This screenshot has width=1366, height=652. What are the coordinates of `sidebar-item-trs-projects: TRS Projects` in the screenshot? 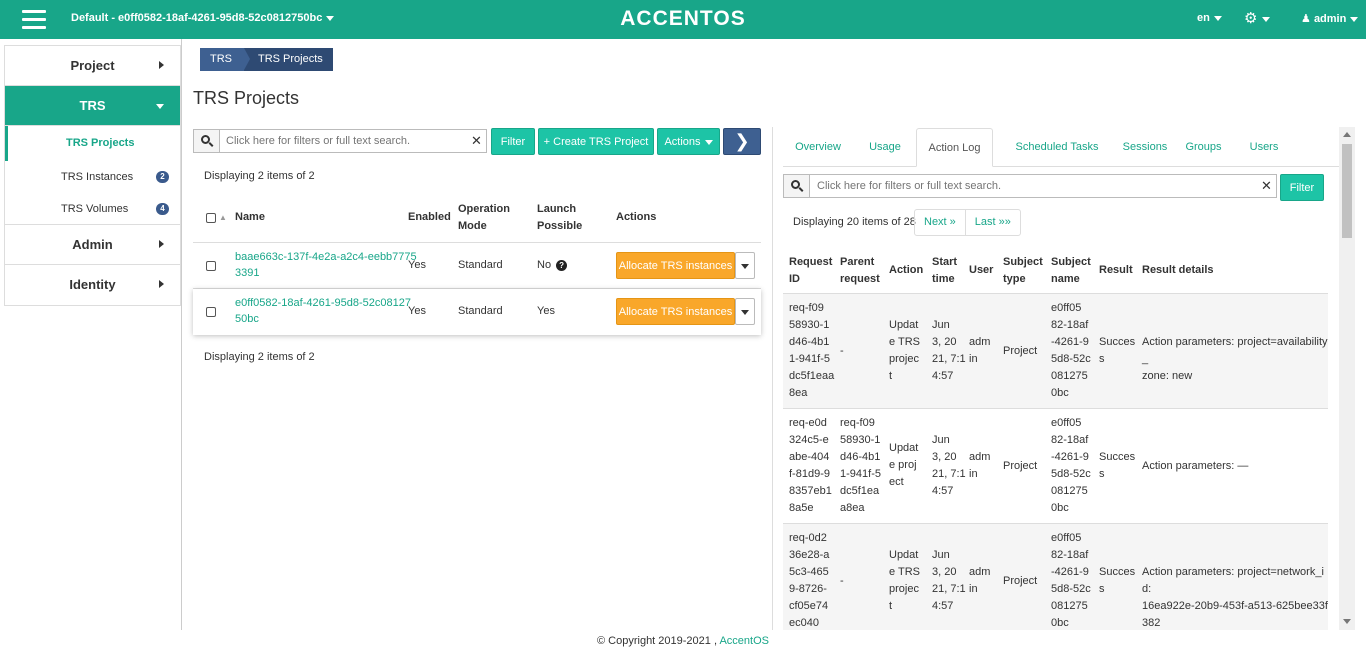 It's located at (92, 143).